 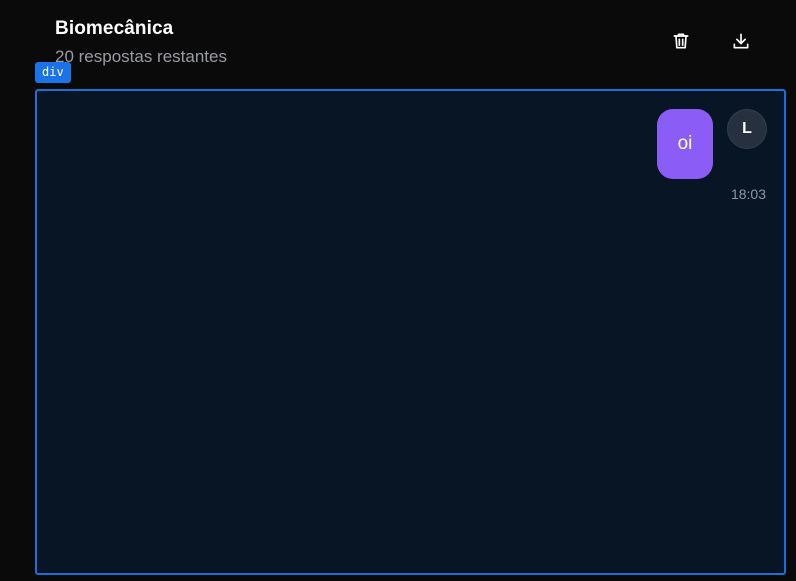 I want to click on chat-header: Biomecânica 20 respostas restantes, so click(x=416, y=44).